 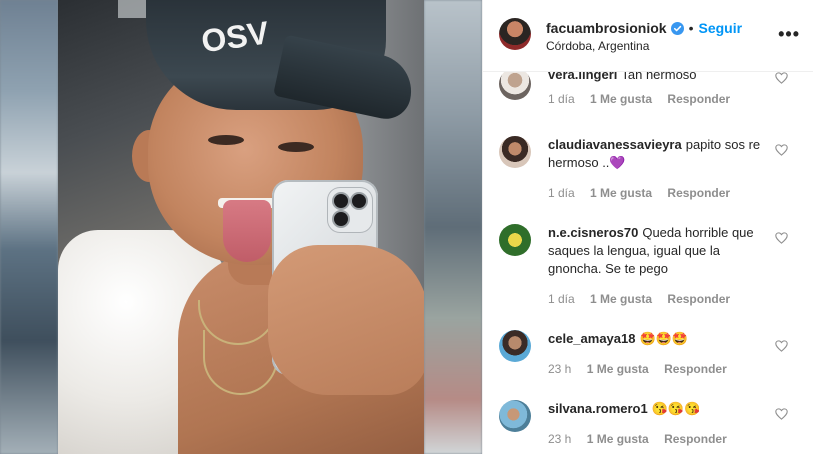 I want to click on author-username: facuambrosioniok, so click(x=606, y=28).